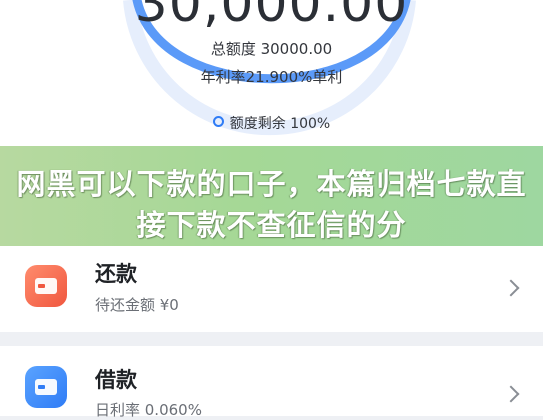 The image size is (543, 420). What do you see at coordinates (271, 17) in the screenshot?
I see `credit-amount: 30,000.00` at bounding box center [271, 17].